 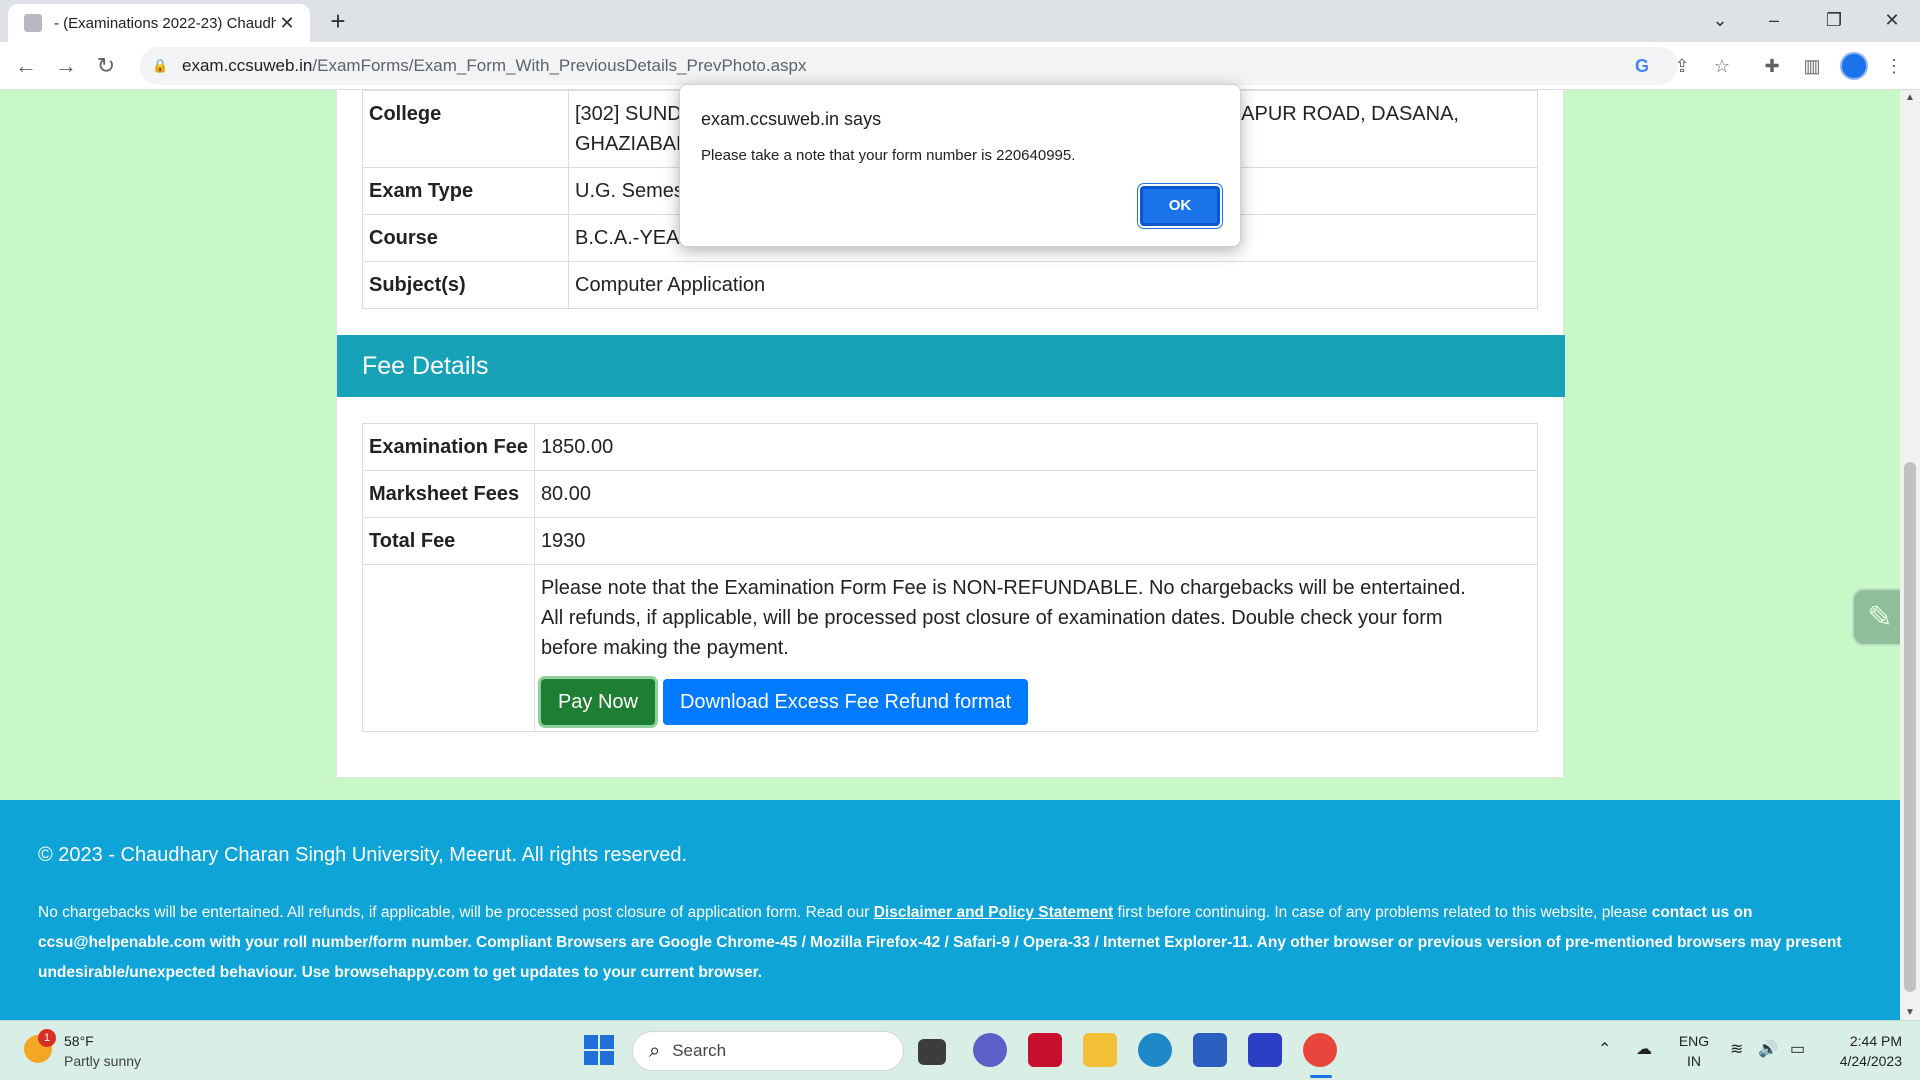 I want to click on info-label: Subject(s), so click(x=465, y=285).